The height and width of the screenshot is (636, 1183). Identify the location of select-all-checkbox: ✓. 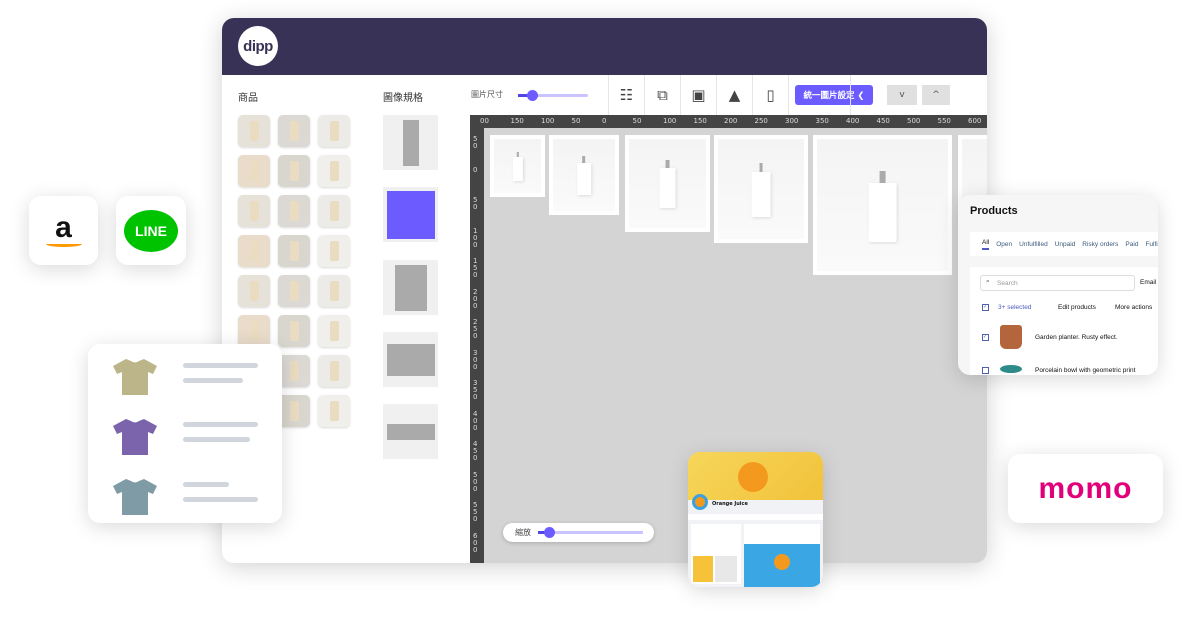
(985, 307).